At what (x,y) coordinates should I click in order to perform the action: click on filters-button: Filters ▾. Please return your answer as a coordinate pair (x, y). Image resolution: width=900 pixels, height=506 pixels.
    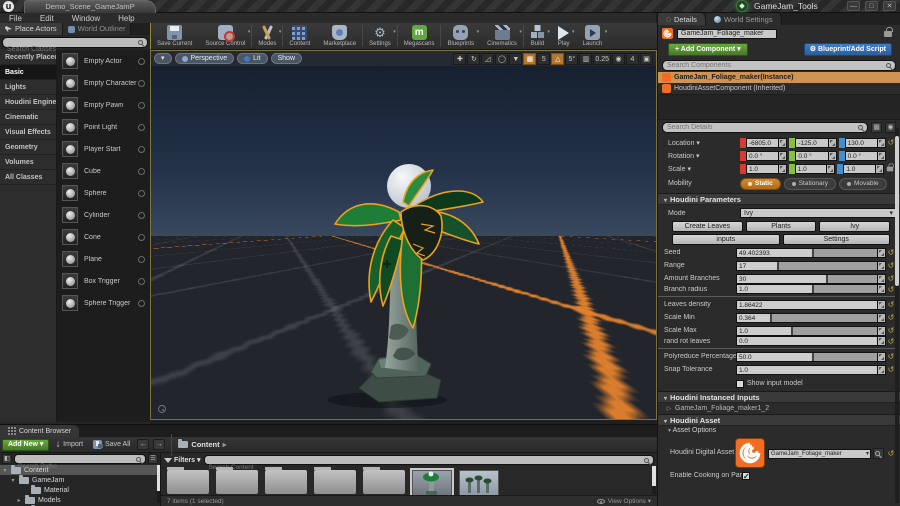
    Looking at the image, I should click on (182, 460).